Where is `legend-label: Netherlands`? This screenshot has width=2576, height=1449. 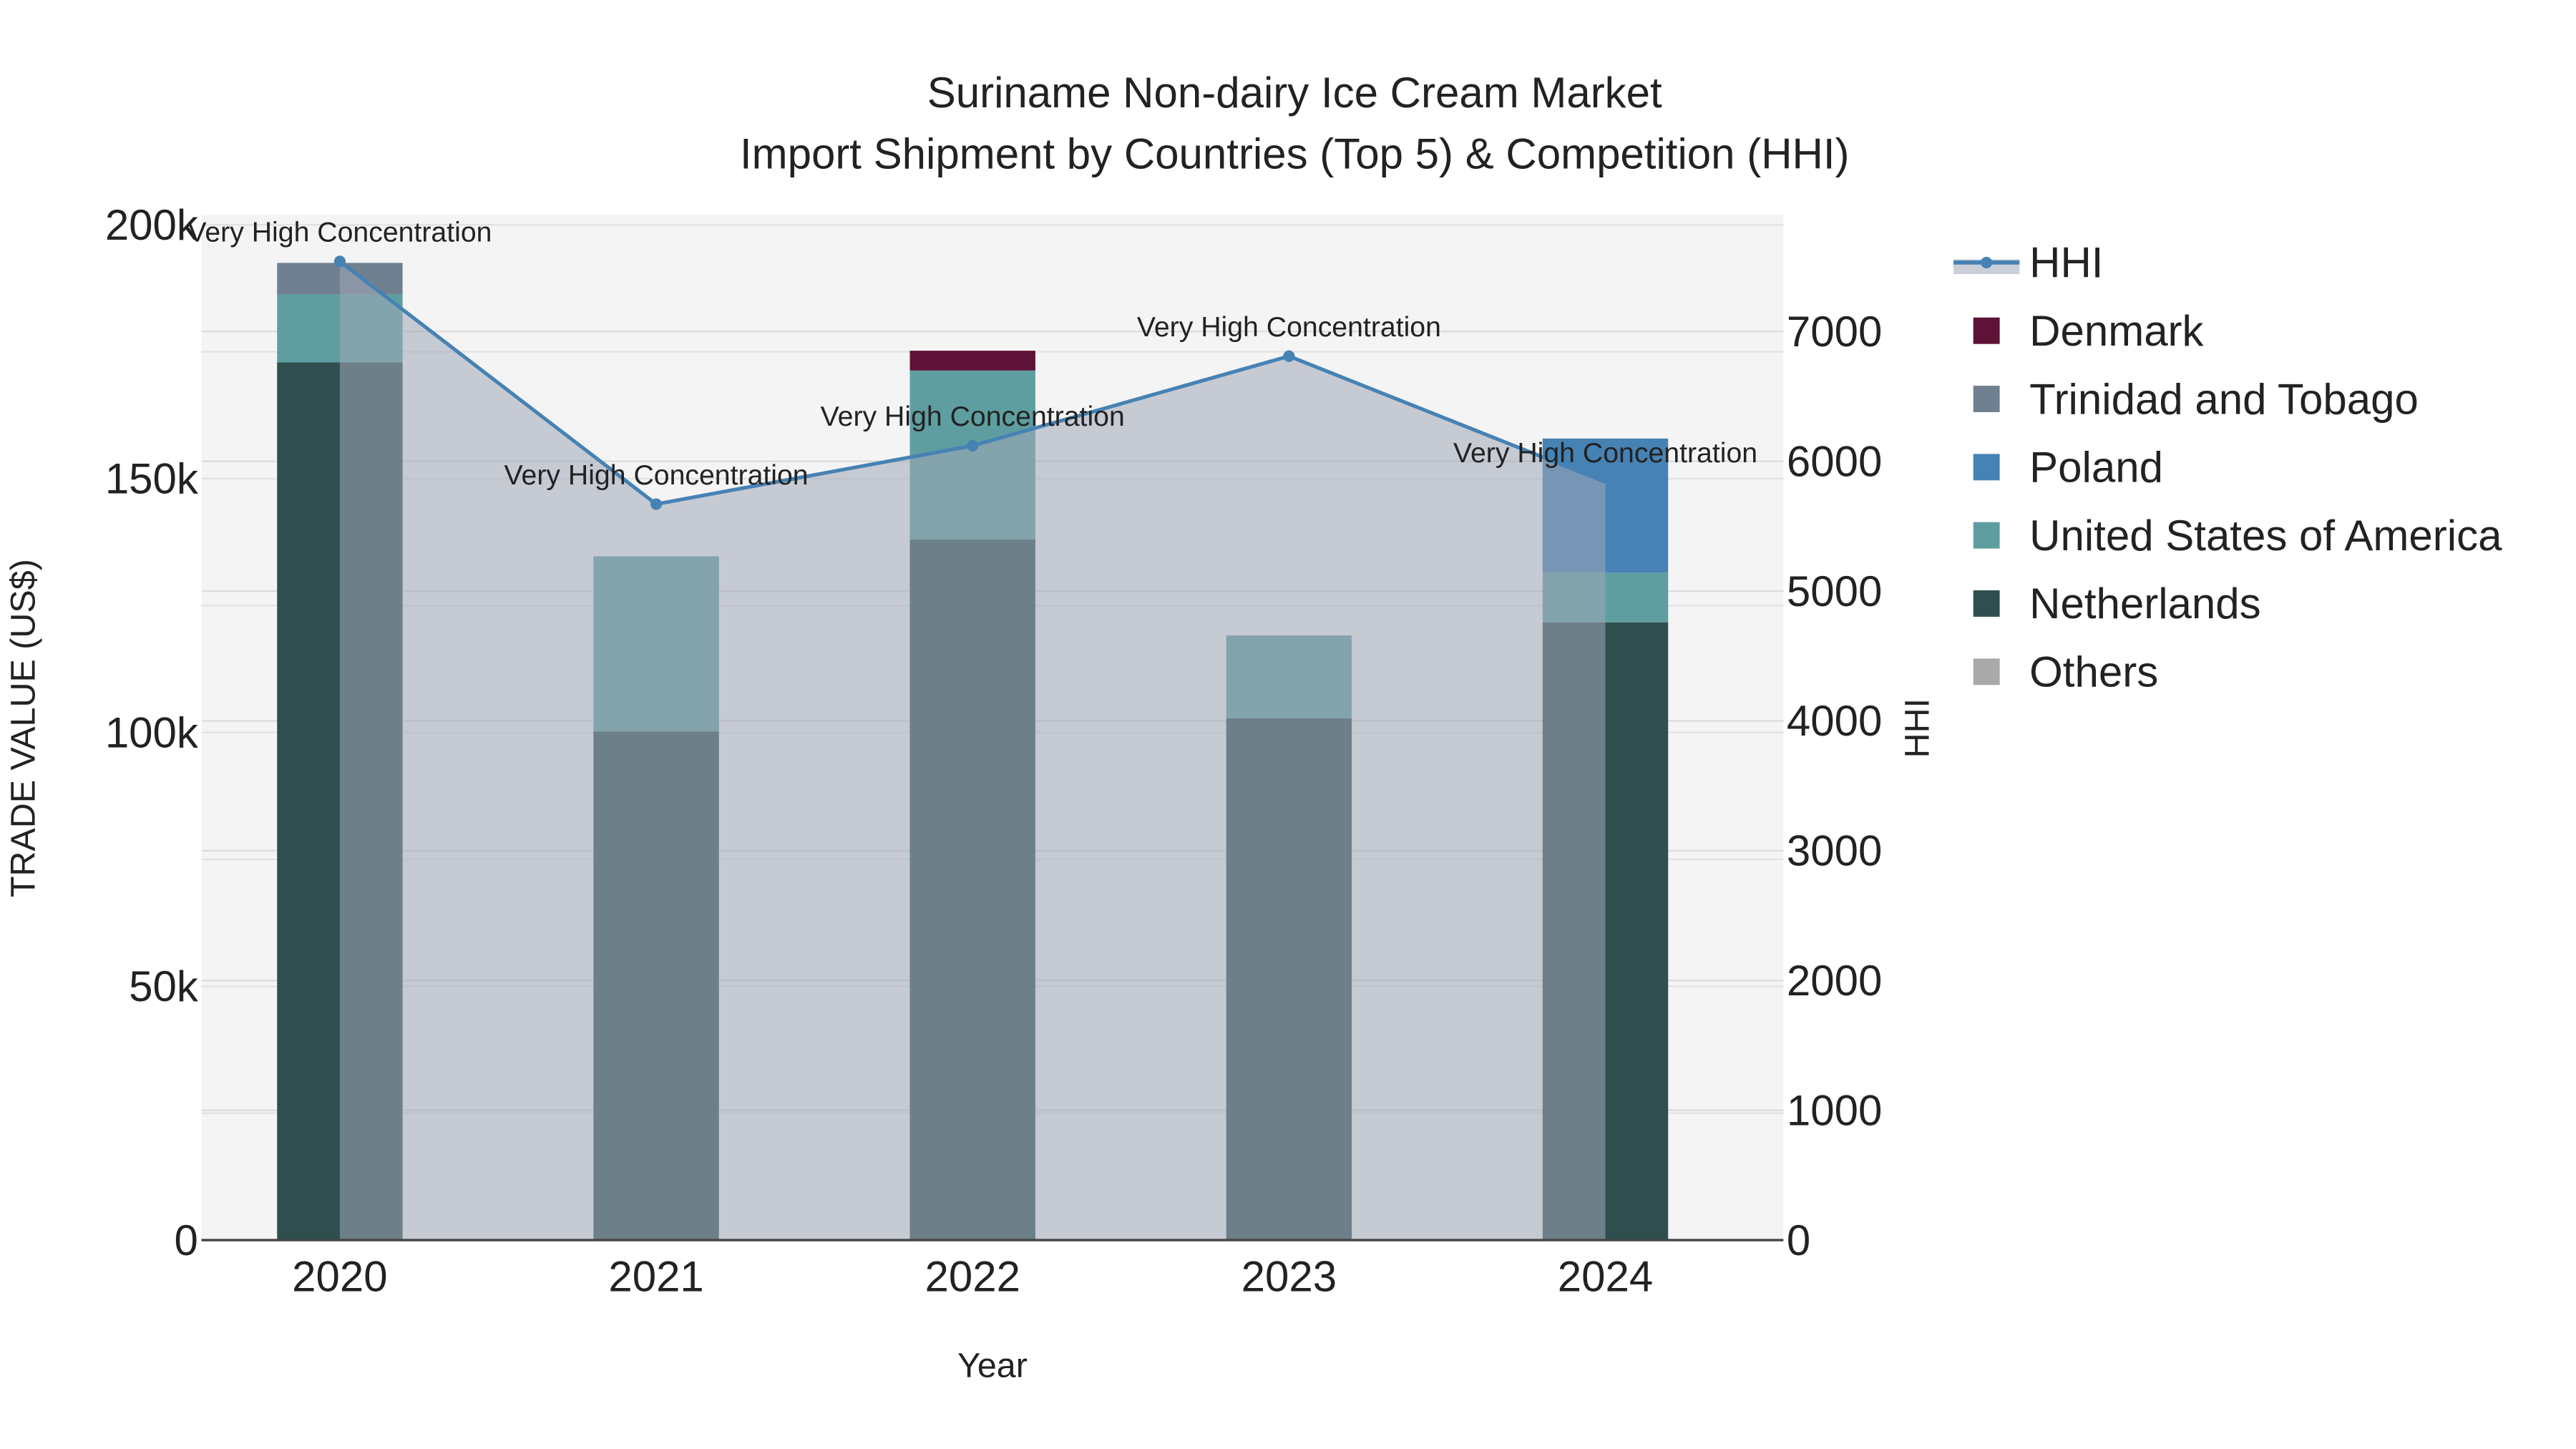 legend-label: Netherlands is located at coordinates (2145, 604).